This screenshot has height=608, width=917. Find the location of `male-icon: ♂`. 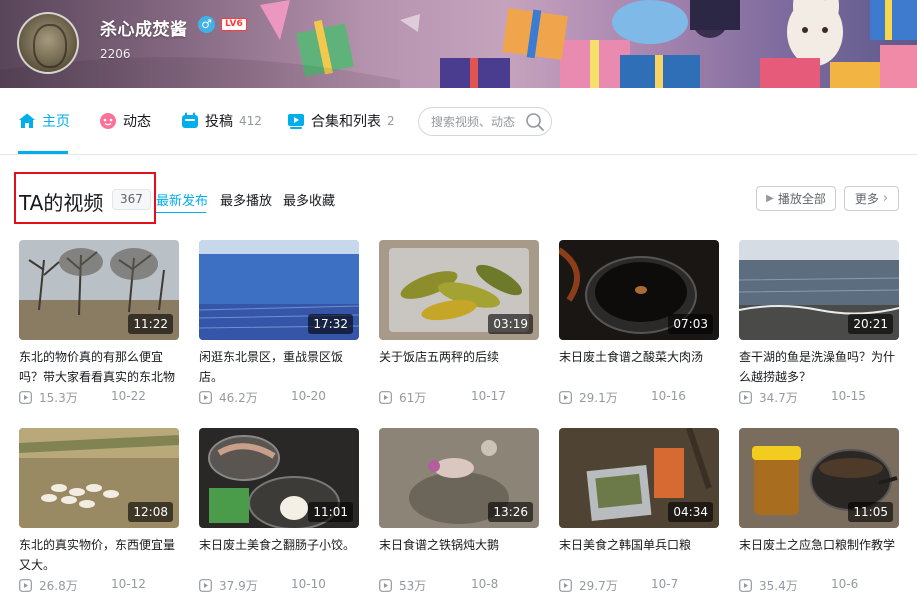

male-icon: ♂ is located at coordinates (206, 24).